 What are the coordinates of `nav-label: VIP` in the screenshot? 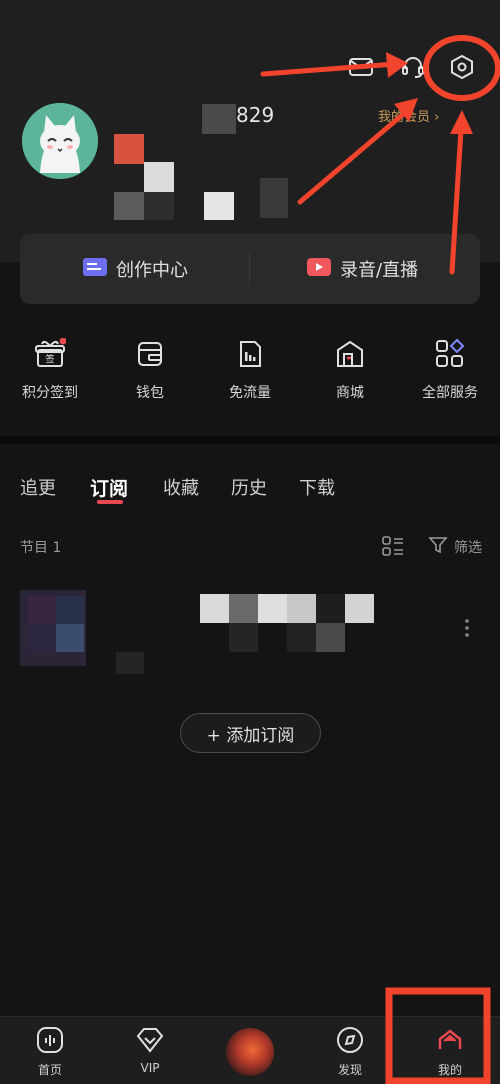 It's located at (150, 1068).